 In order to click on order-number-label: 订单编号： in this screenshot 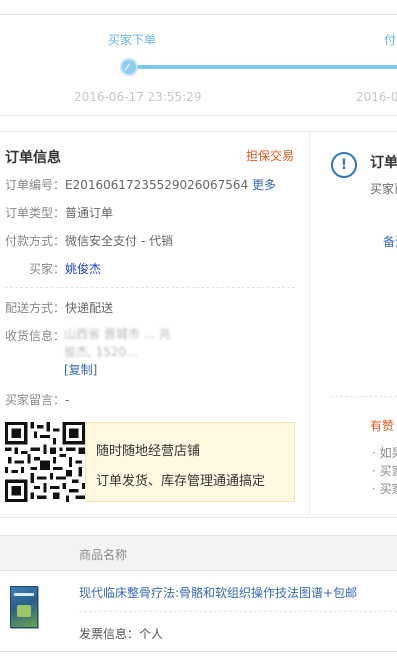, I will do `click(35, 185)`.